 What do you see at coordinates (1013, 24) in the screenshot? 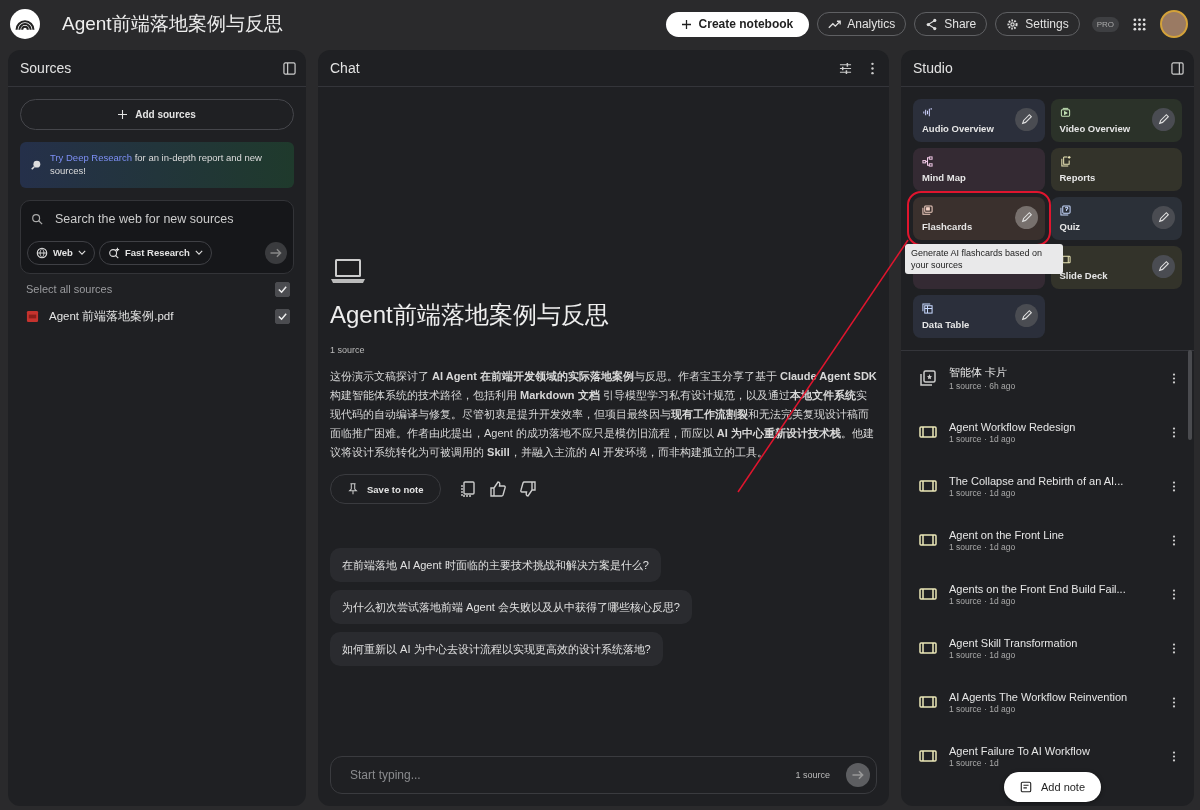
I see `settings-icon` at bounding box center [1013, 24].